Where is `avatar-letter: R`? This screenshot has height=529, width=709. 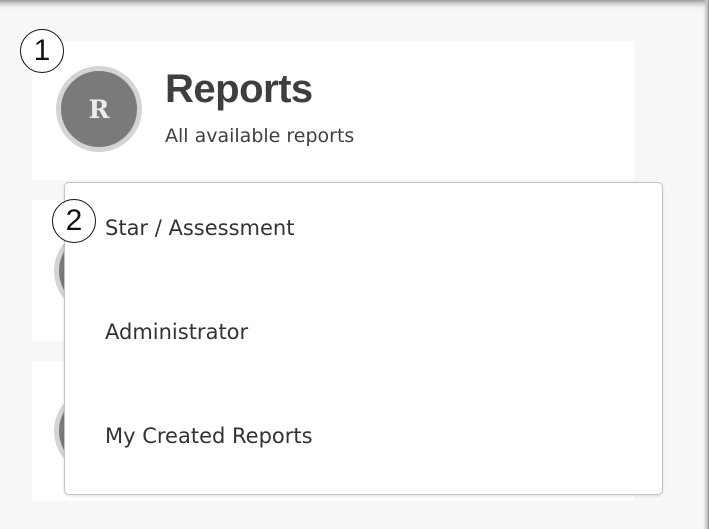
avatar-letter: R is located at coordinates (99, 109).